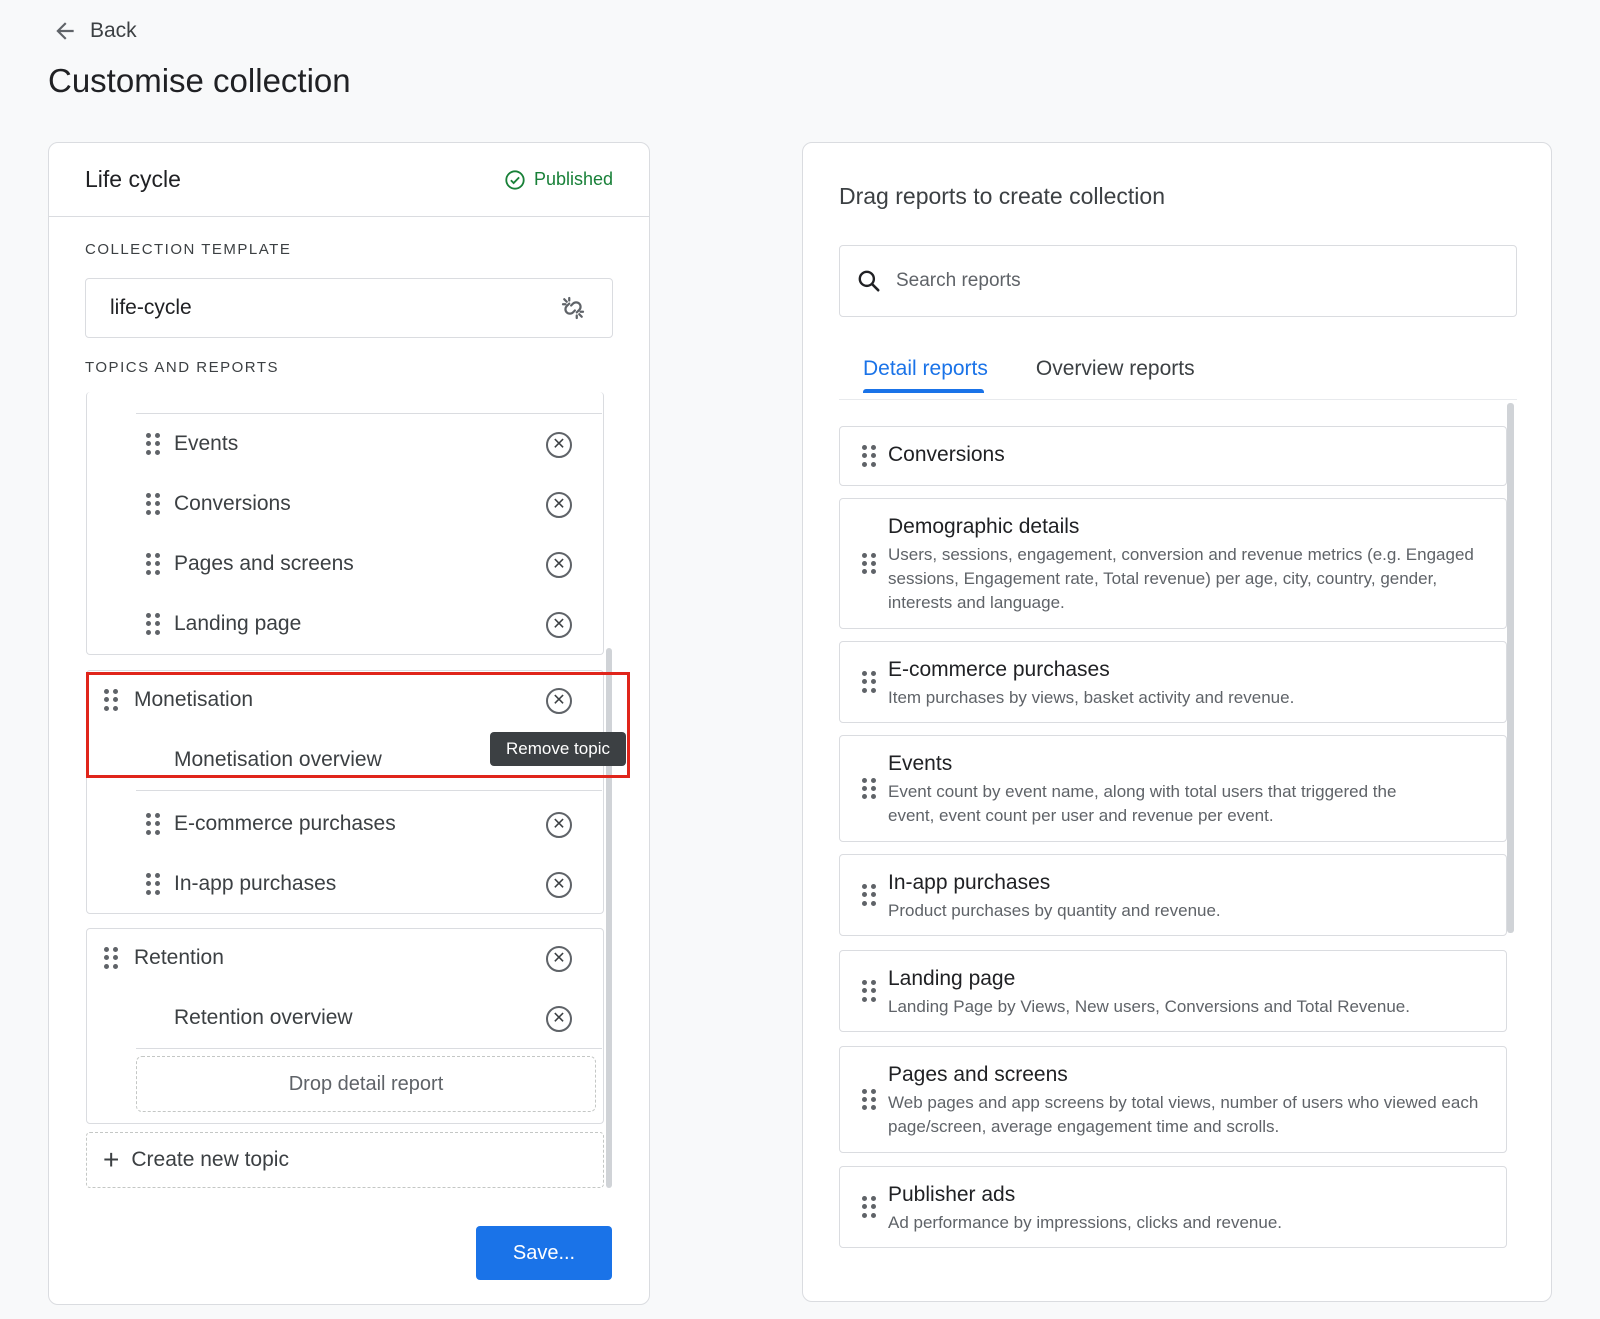 This screenshot has width=1600, height=1319. What do you see at coordinates (349, 180) in the screenshot?
I see `collection-header: Life cycle Published` at bounding box center [349, 180].